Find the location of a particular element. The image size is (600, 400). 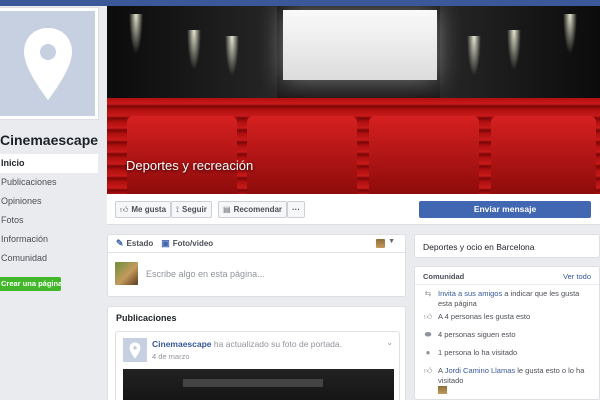

post-as-avatar is located at coordinates (380, 243).